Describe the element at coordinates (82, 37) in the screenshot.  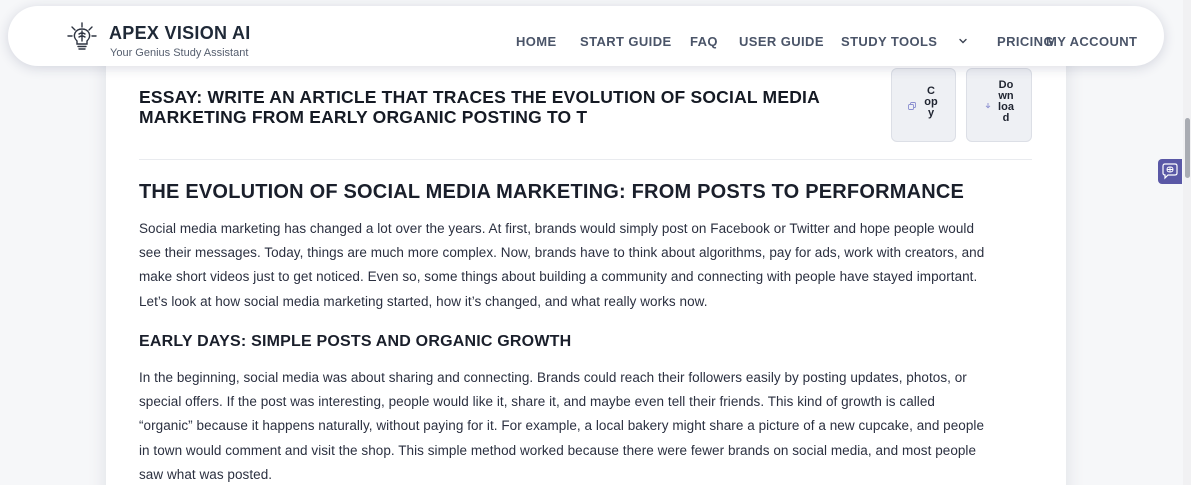
I see `lightbulb-brain-icon` at that location.